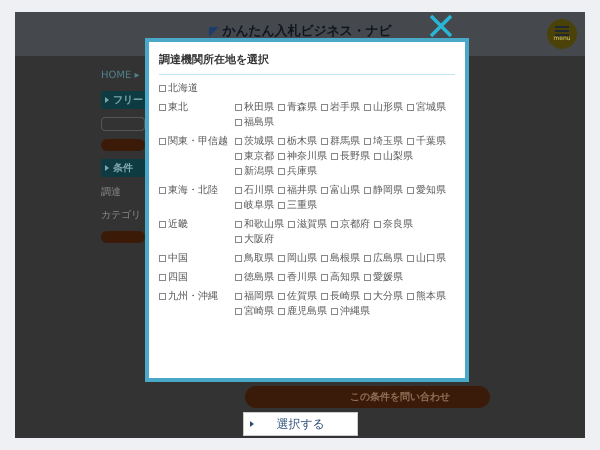 The width and height of the screenshot is (600, 450). I want to click on checkbox-item: 富山県, so click(340, 190).